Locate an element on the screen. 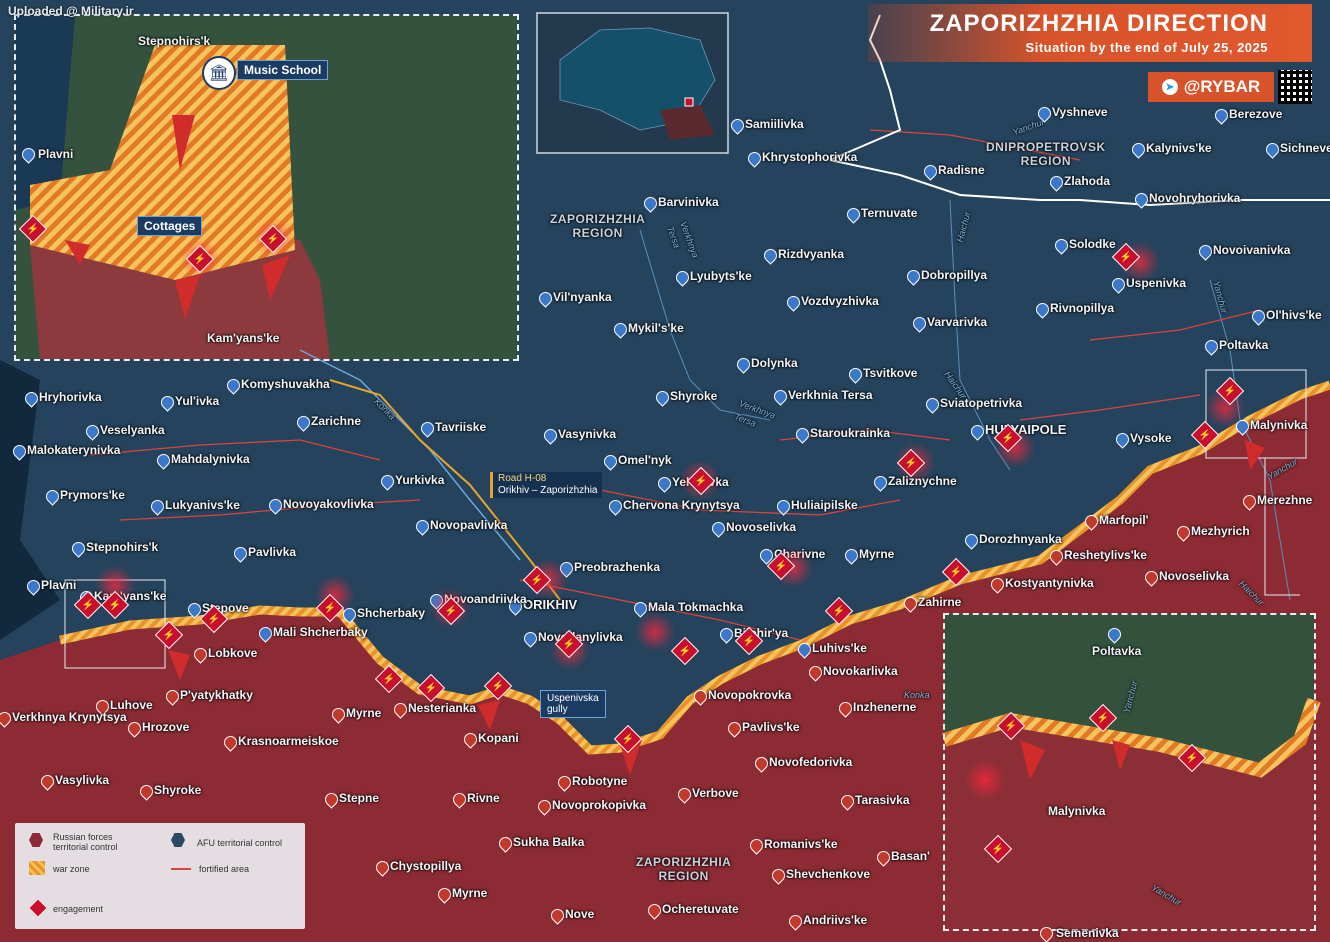  brand-badge: ➤ @RYBAR is located at coordinates (1211, 87).